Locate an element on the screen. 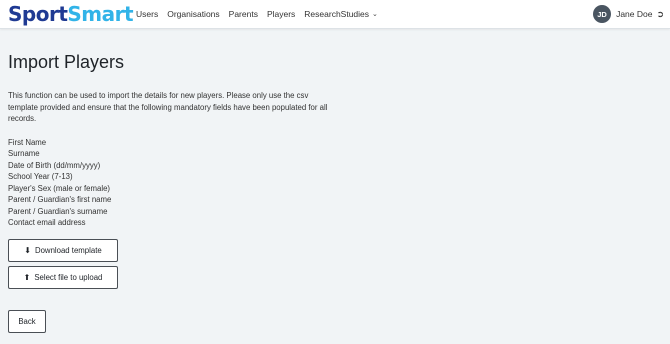 The width and height of the screenshot is (670, 344). chevron-down-icon: ⌄ is located at coordinates (375, 14).